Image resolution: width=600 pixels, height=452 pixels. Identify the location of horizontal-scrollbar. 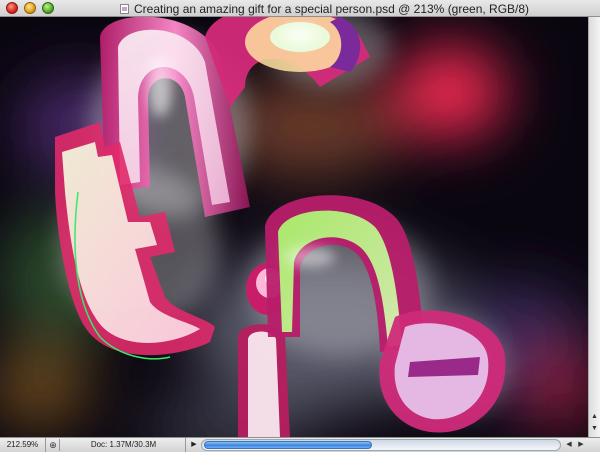
(381, 445).